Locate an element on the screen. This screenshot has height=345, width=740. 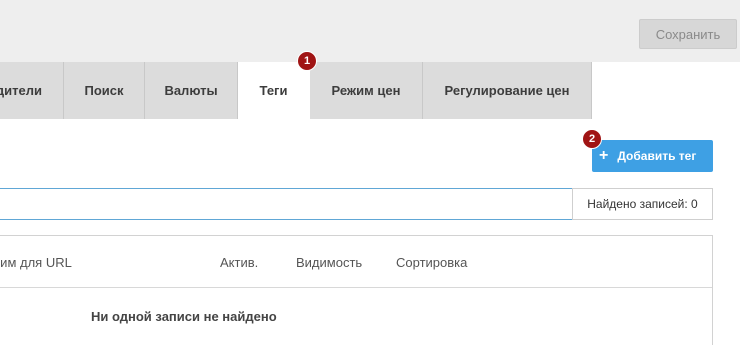
add-tag-button: + Добавить тег is located at coordinates (652, 156).